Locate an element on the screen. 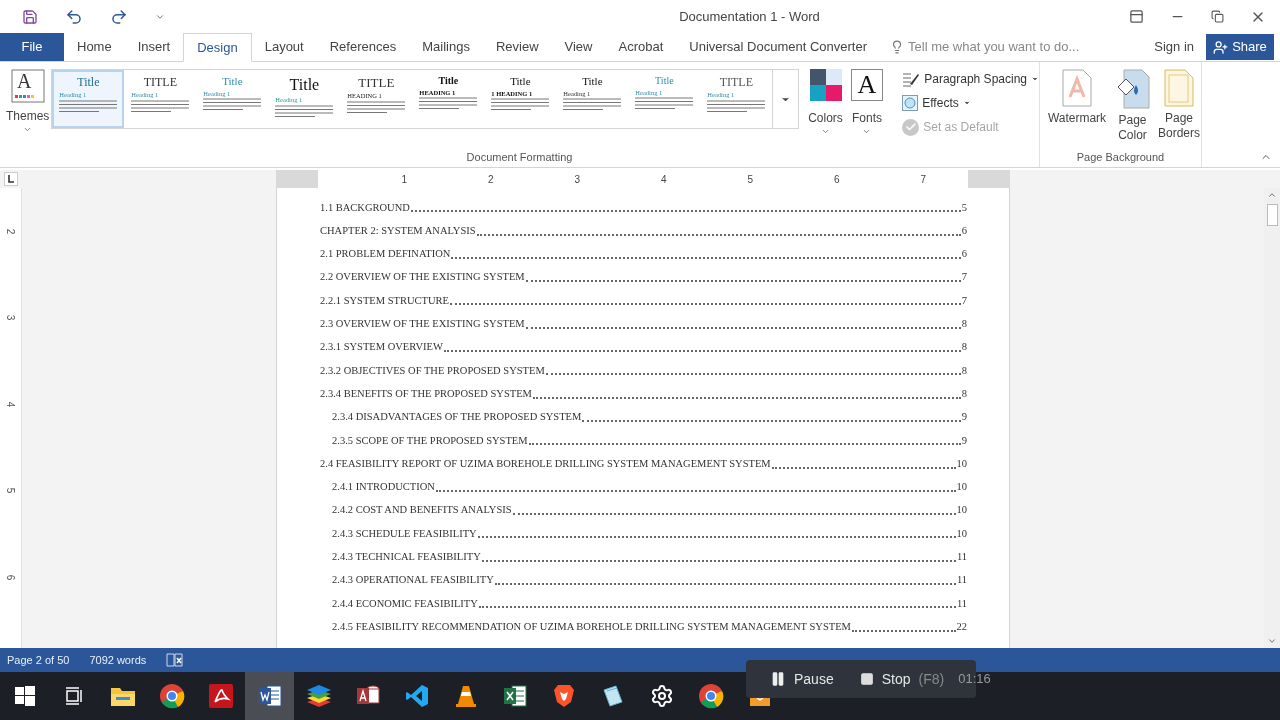 The height and width of the screenshot is (720, 1280). database-app-icon is located at coordinates (367, 696).